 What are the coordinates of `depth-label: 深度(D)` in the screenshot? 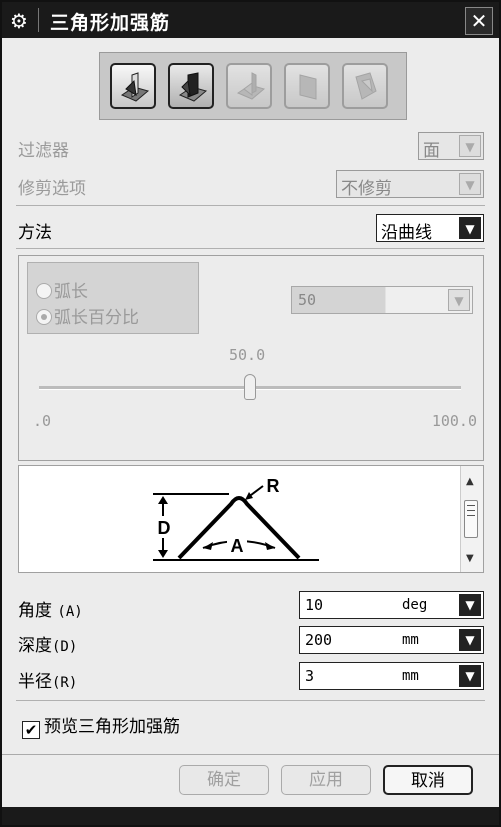 It's located at (47, 643).